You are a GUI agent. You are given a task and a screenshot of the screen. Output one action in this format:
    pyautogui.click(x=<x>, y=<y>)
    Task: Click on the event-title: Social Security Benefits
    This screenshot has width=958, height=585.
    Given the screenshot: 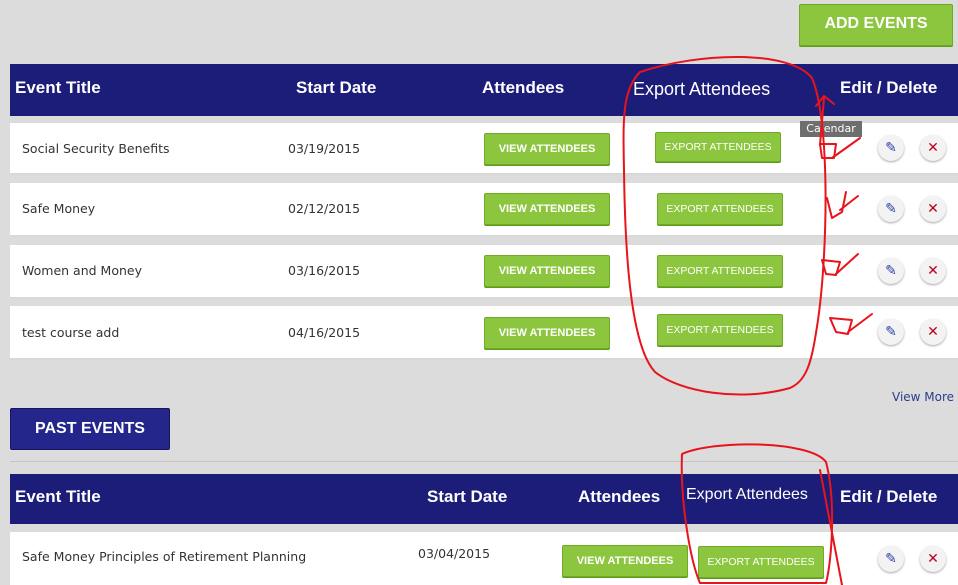 What is the action you would take?
    pyautogui.click(x=96, y=148)
    